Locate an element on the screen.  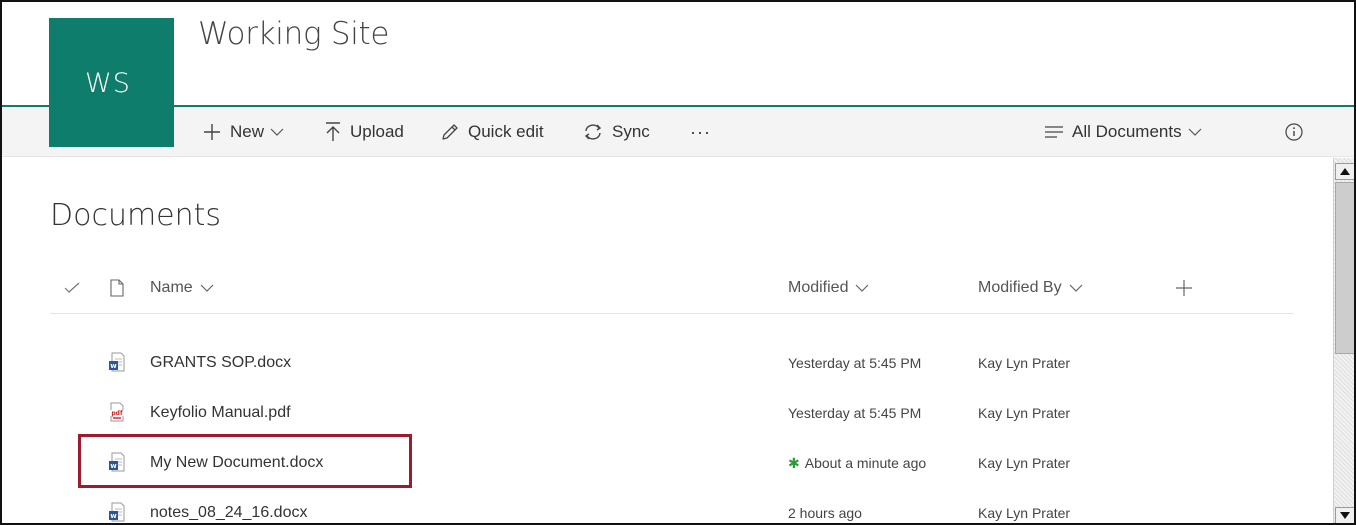
site-logo: WS is located at coordinates (111, 82).